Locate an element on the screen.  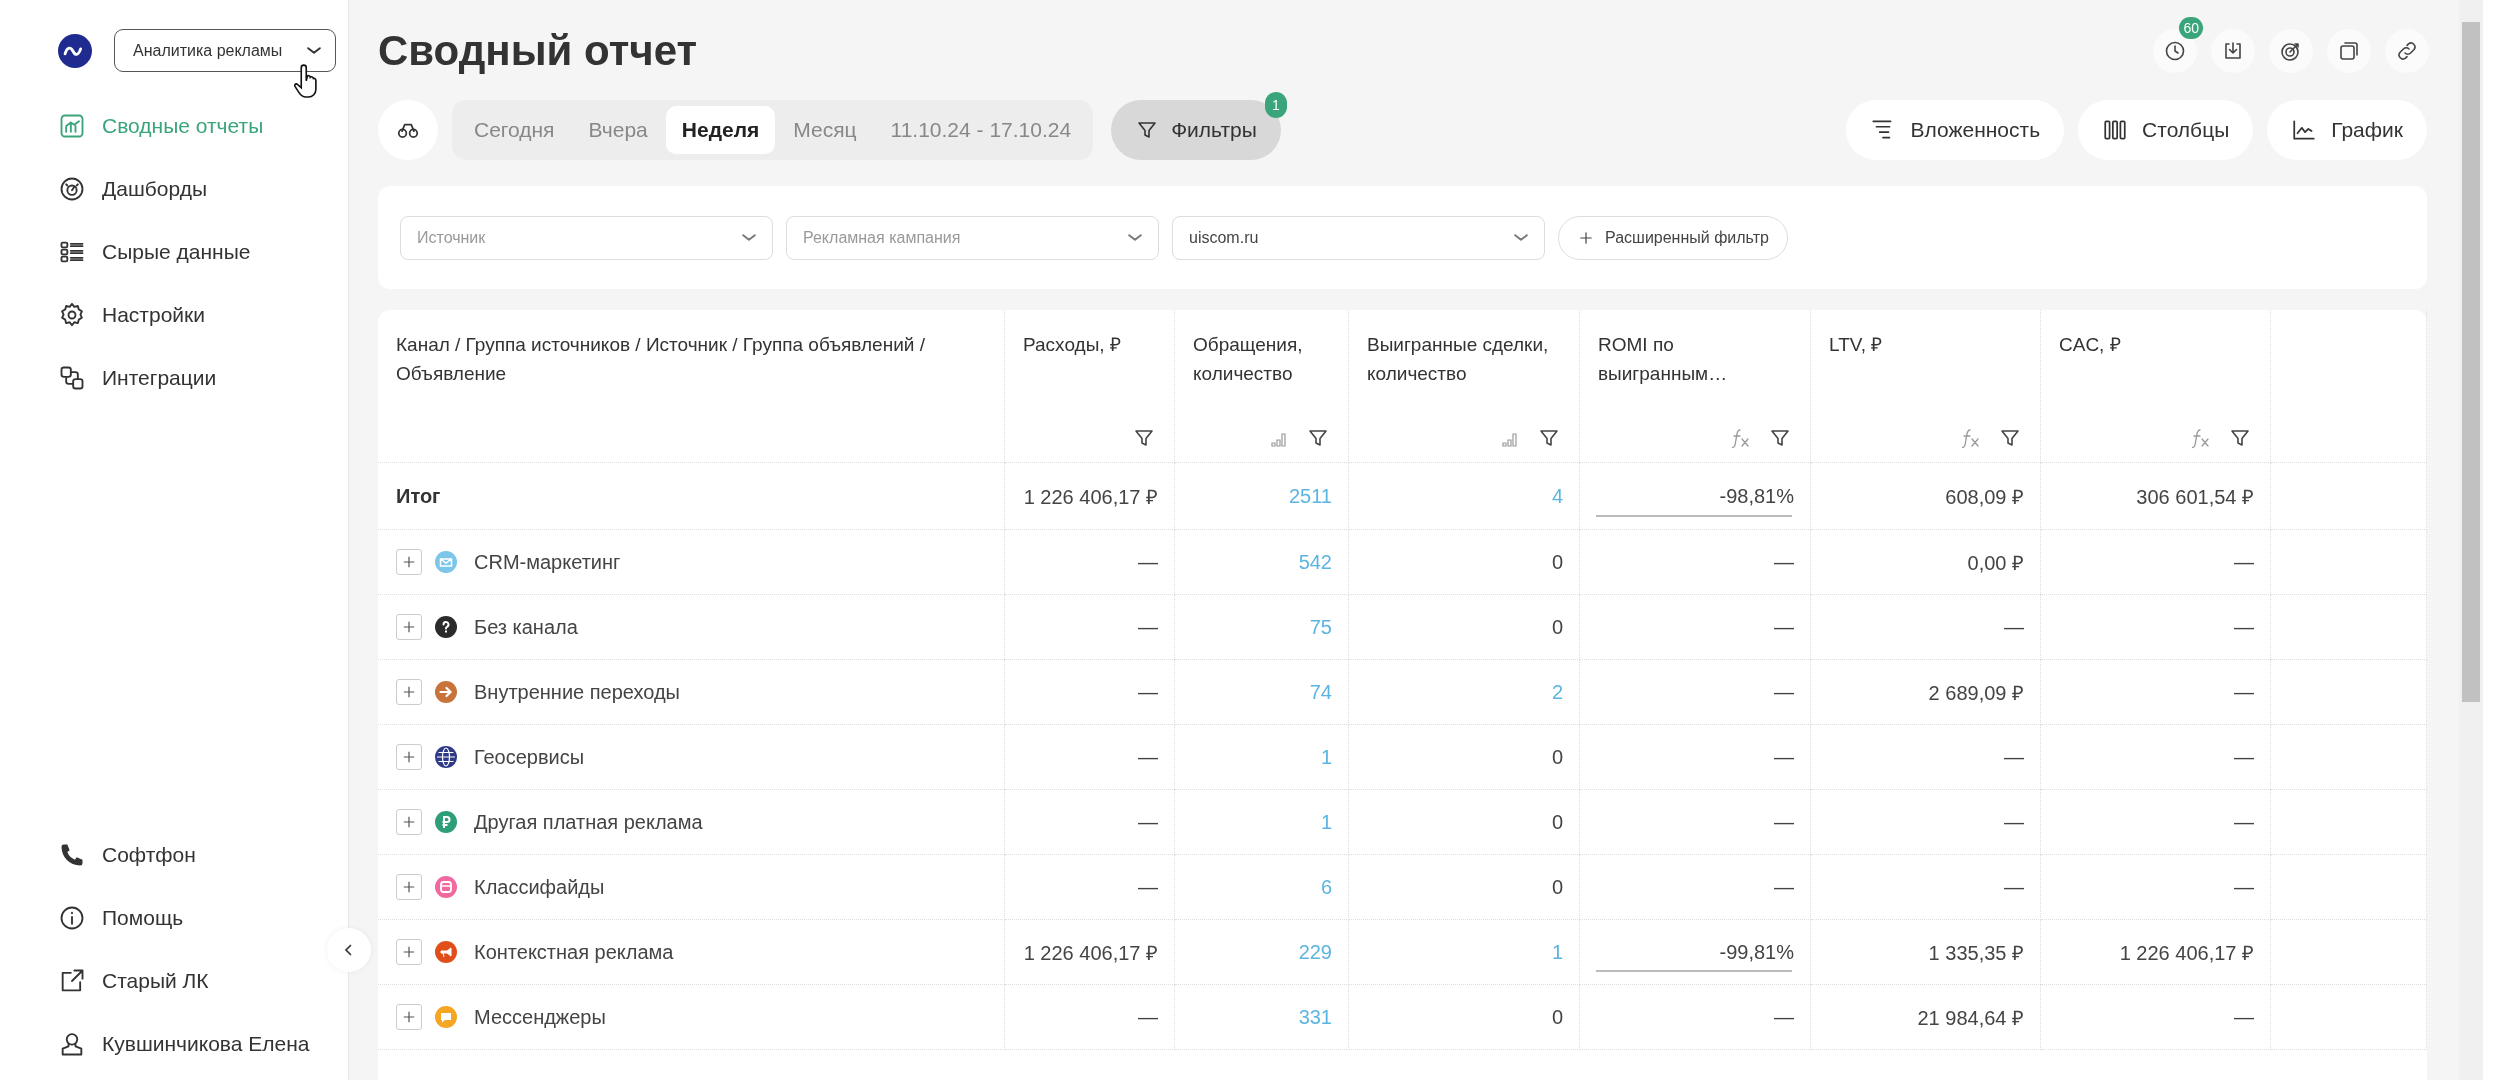
count-link: 229 is located at coordinates (1315, 952).